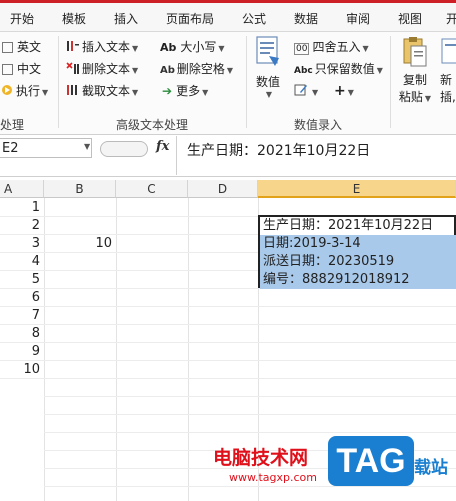 The image size is (456, 501). Describe the element at coordinates (451, 18) in the screenshot. I see `tab-more: 开` at that location.